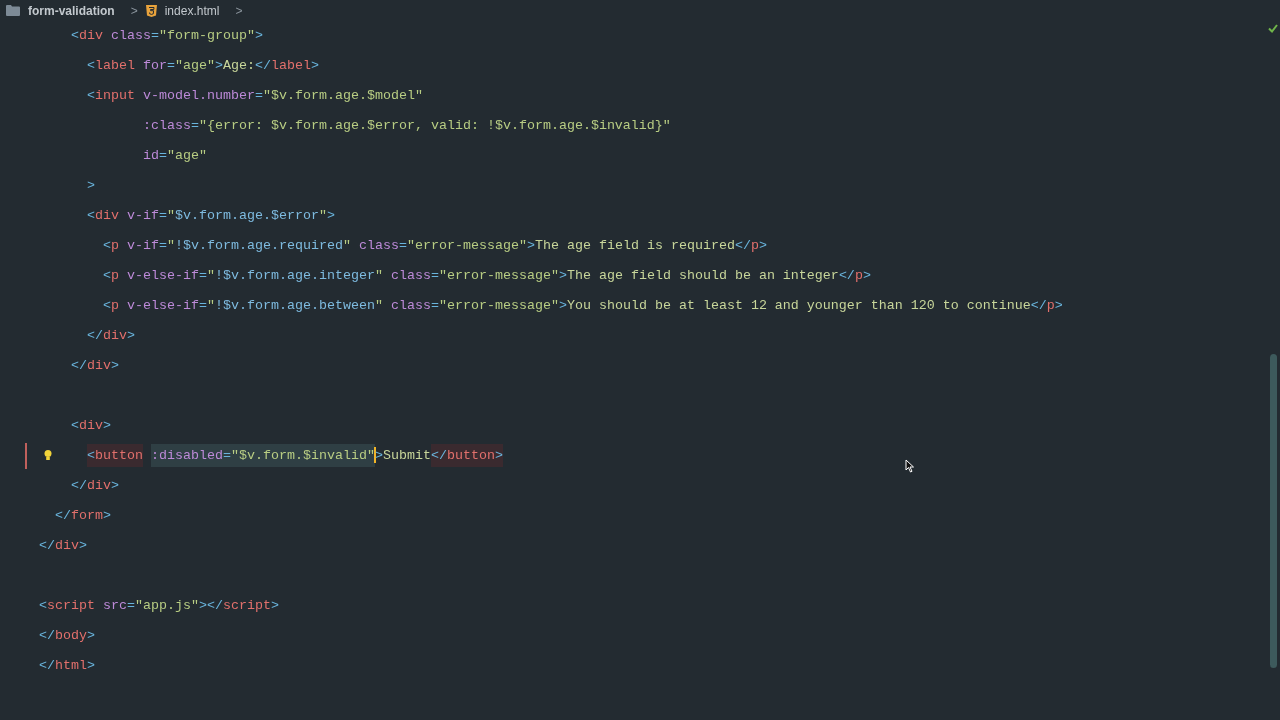 Image resolution: width=1280 pixels, height=720 pixels. Describe the element at coordinates (406, 126) in the screenshot. I see `code-line: :class="{error: $v.form.age.$error, valid: !$v.form.age.$invalid}"` at that location.